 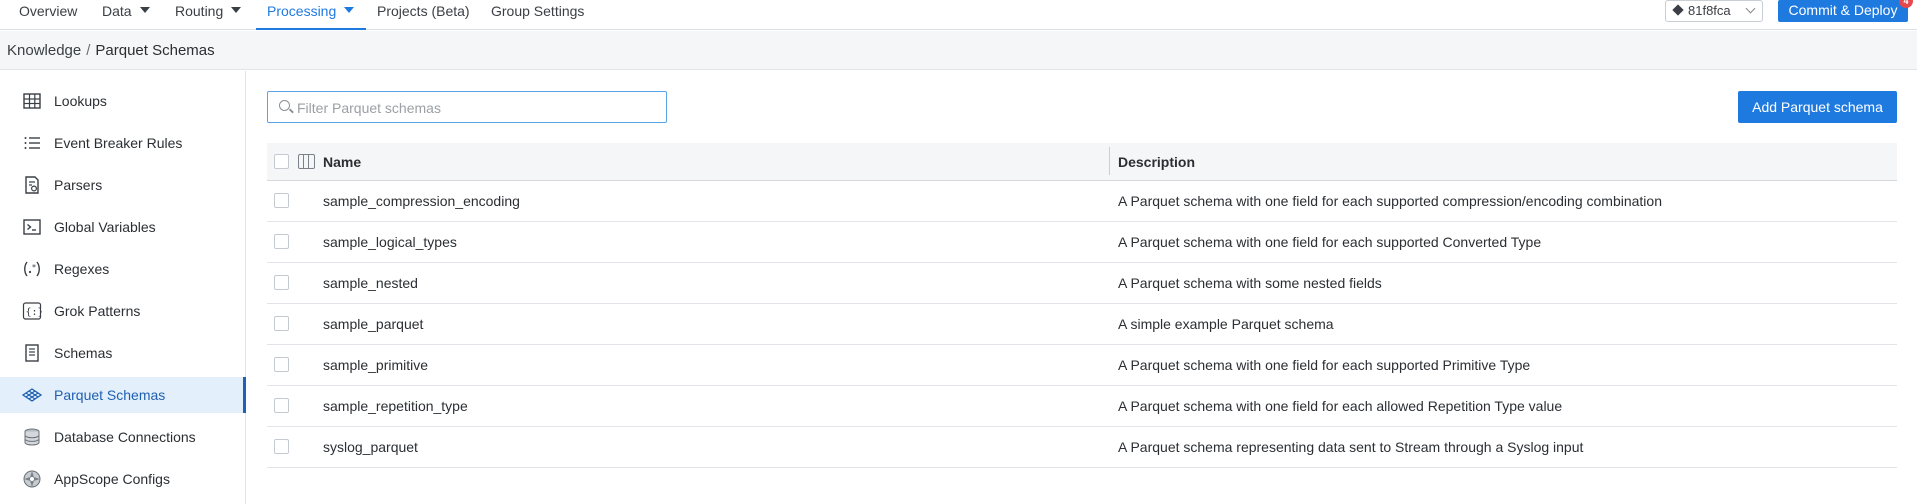 I want to click on sidebar-item-global-variables: Global Variables, so click(x=123, y=227).